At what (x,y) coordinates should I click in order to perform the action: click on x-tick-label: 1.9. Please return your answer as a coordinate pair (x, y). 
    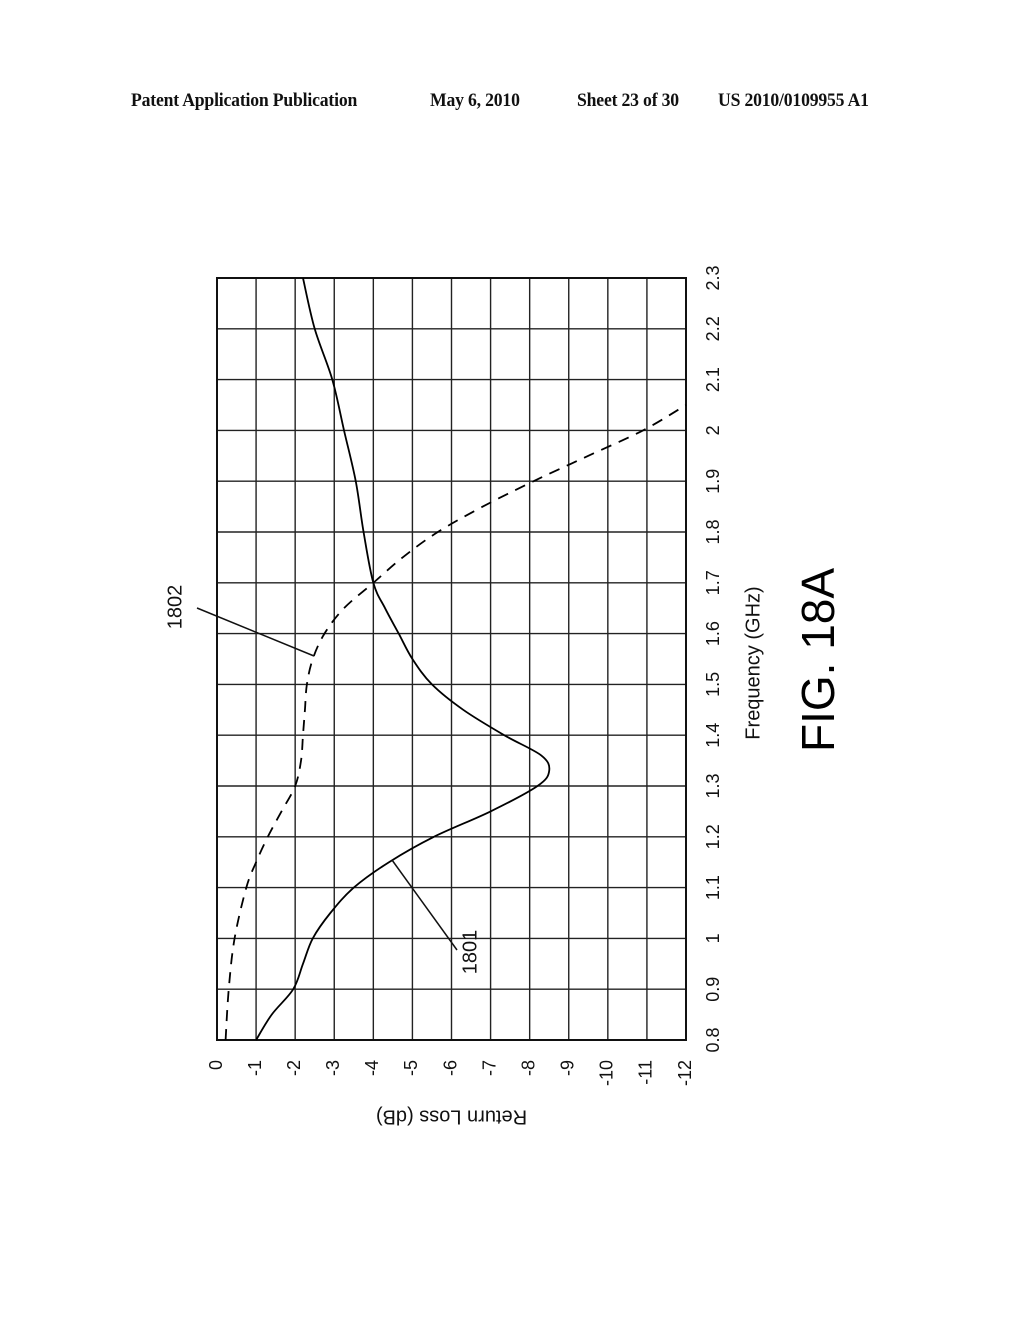
    Looking at the image, I should click on (713, 481).